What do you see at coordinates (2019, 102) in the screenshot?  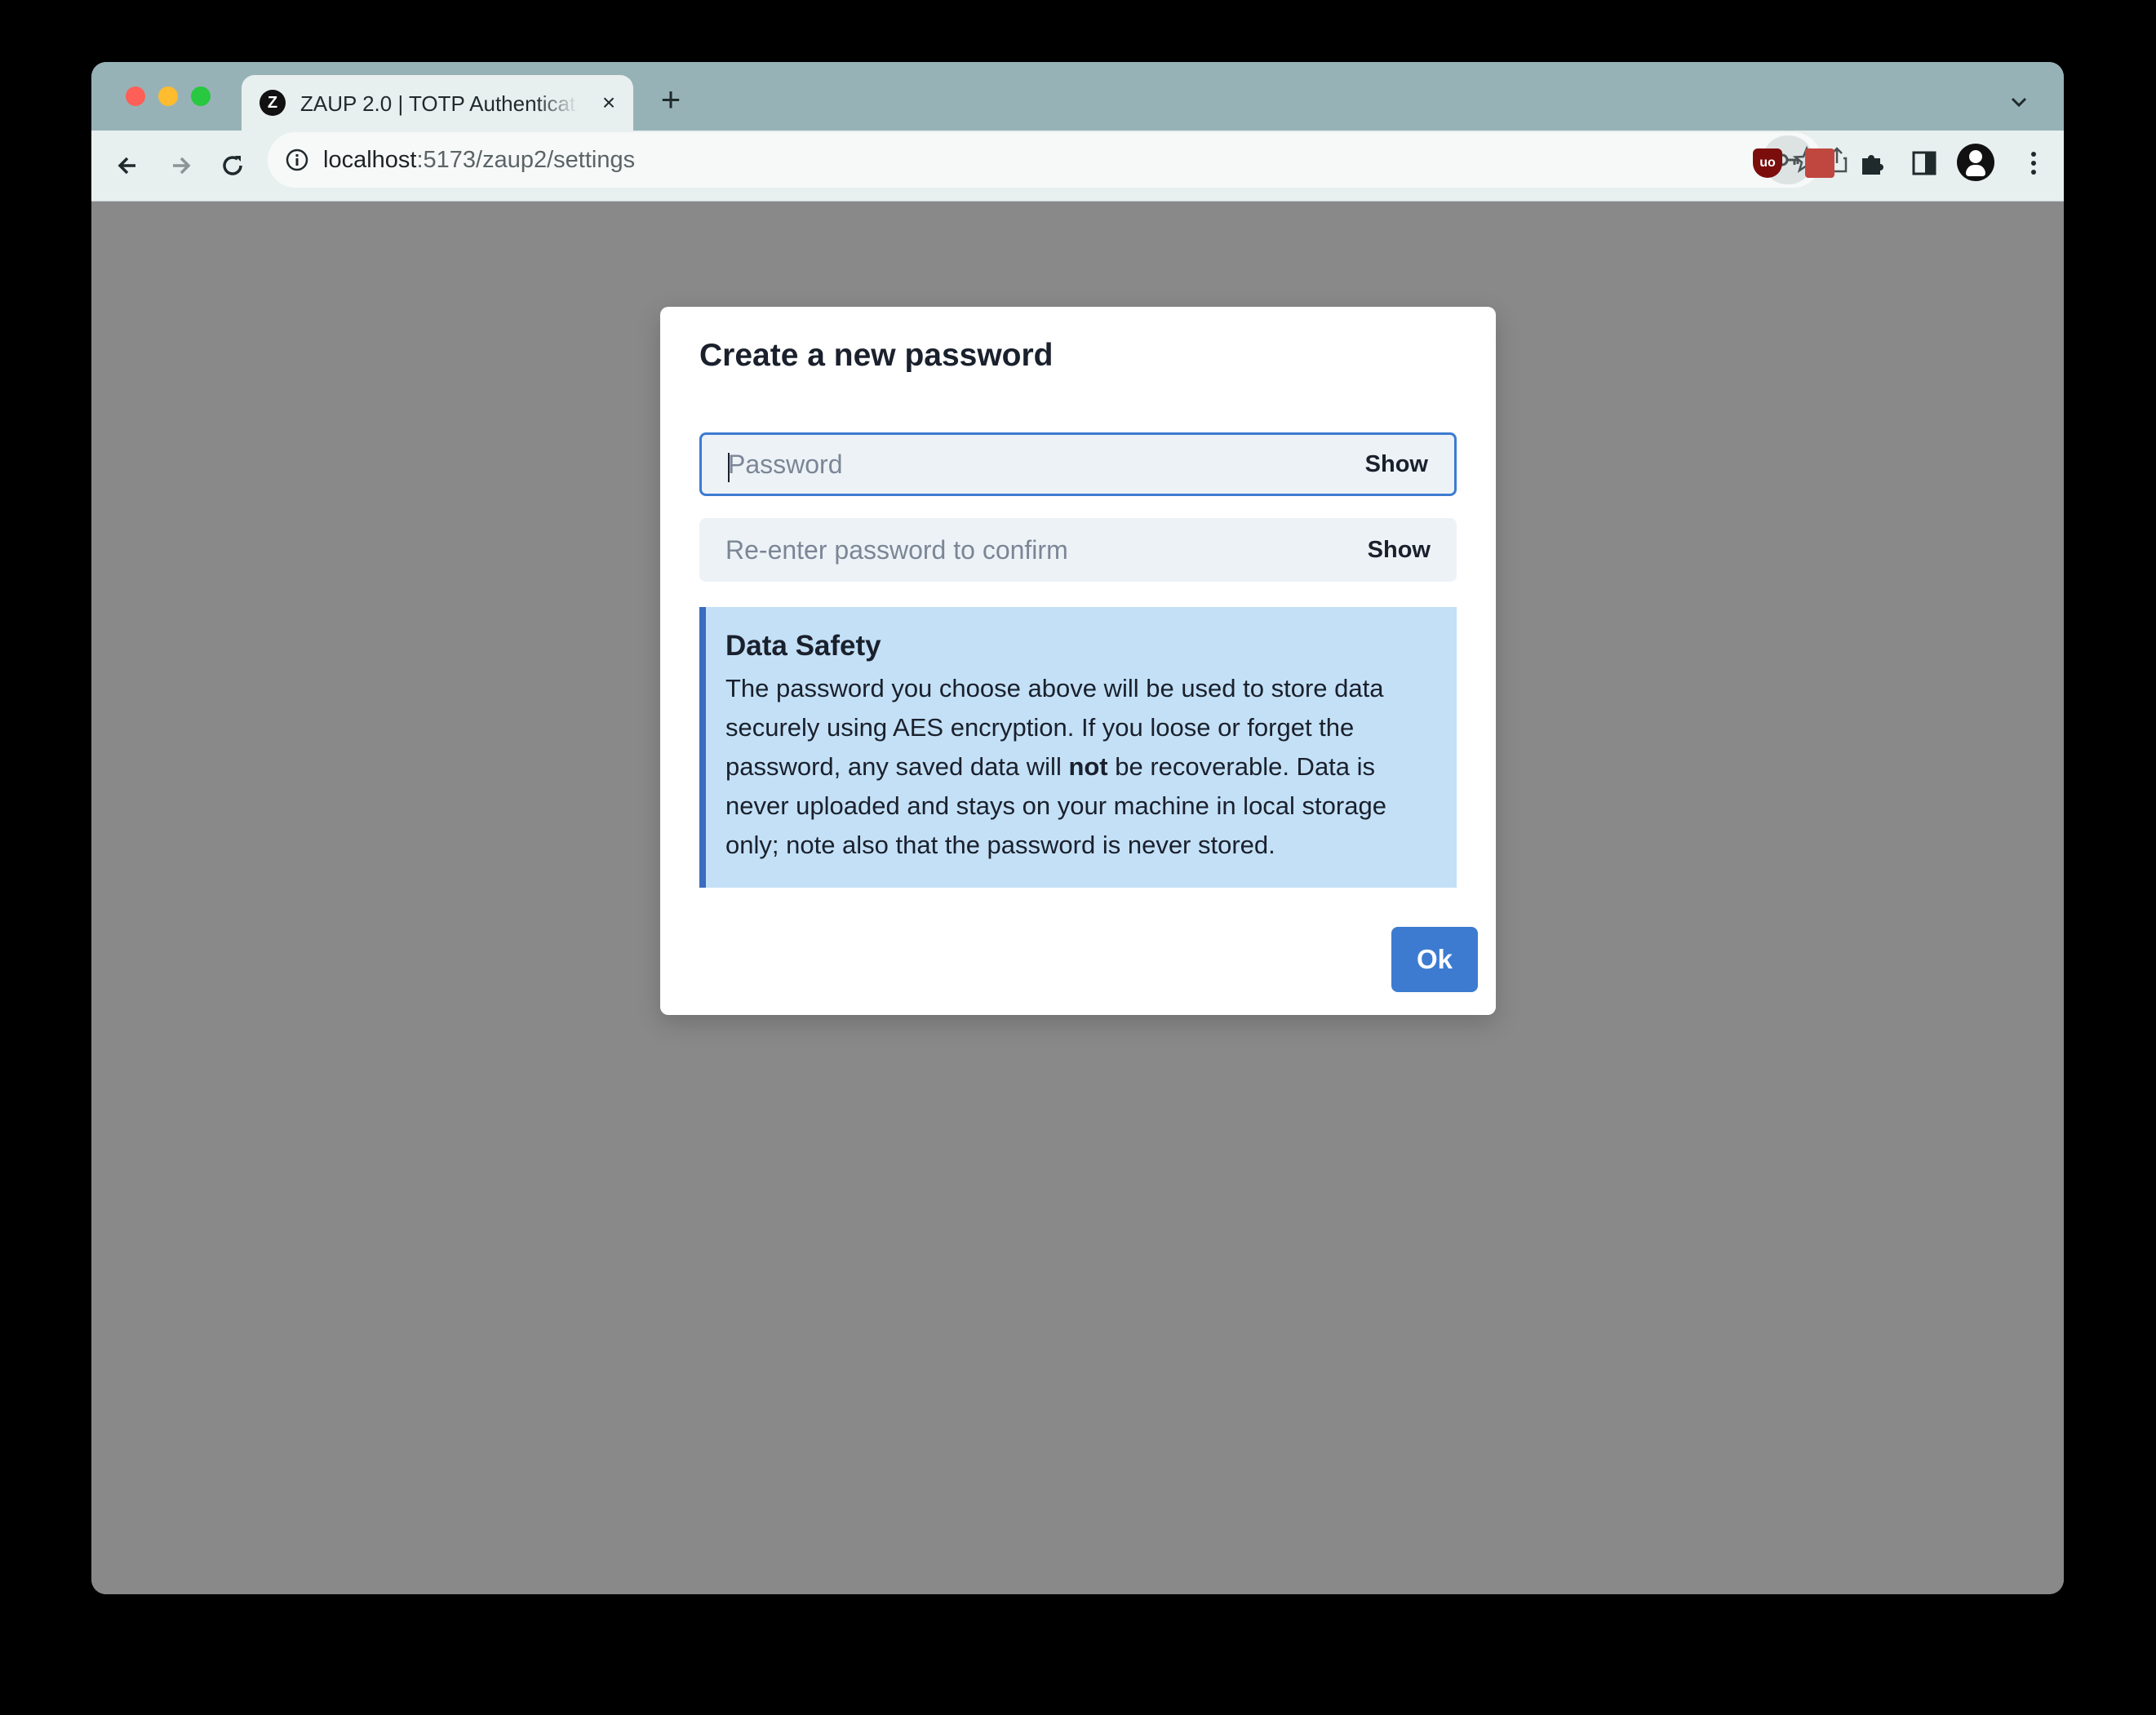 I see `chevron-down-icon` at bounding box center [2019, 102].